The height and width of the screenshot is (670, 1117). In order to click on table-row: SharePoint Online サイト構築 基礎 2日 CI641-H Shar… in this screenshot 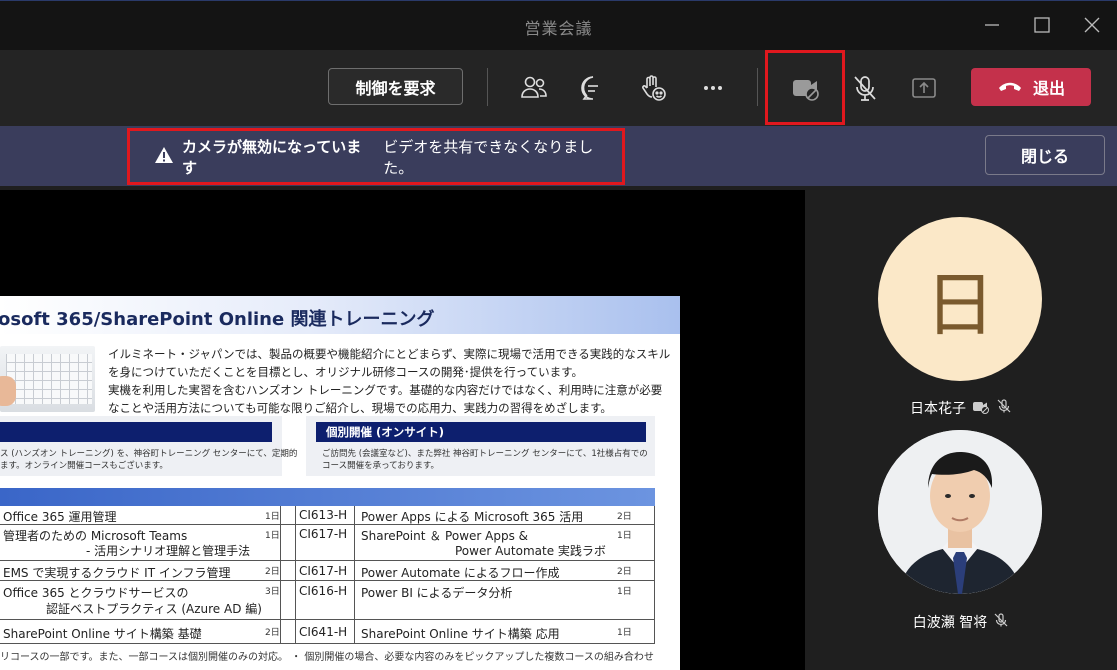, I will do `click(327, 632)`.